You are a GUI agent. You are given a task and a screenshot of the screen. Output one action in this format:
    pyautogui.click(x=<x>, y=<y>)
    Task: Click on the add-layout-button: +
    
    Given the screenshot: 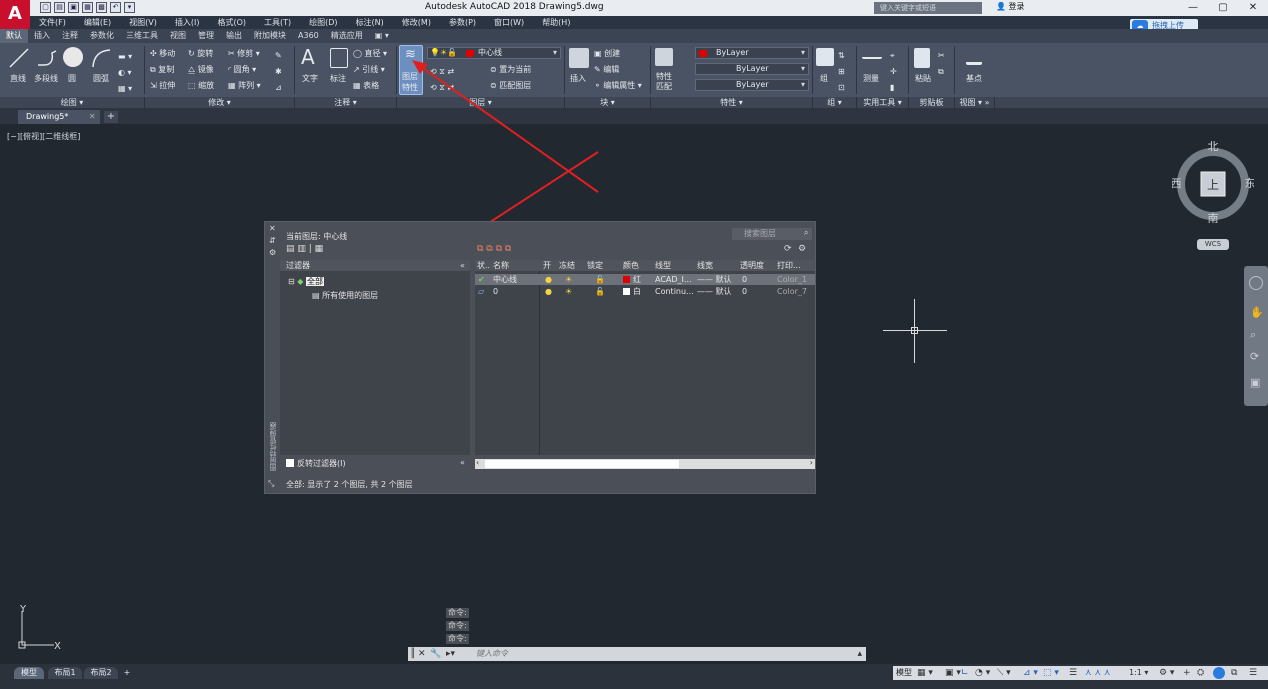 What is the action you would take?
    pyautogui.click(x=127, y=673)
    